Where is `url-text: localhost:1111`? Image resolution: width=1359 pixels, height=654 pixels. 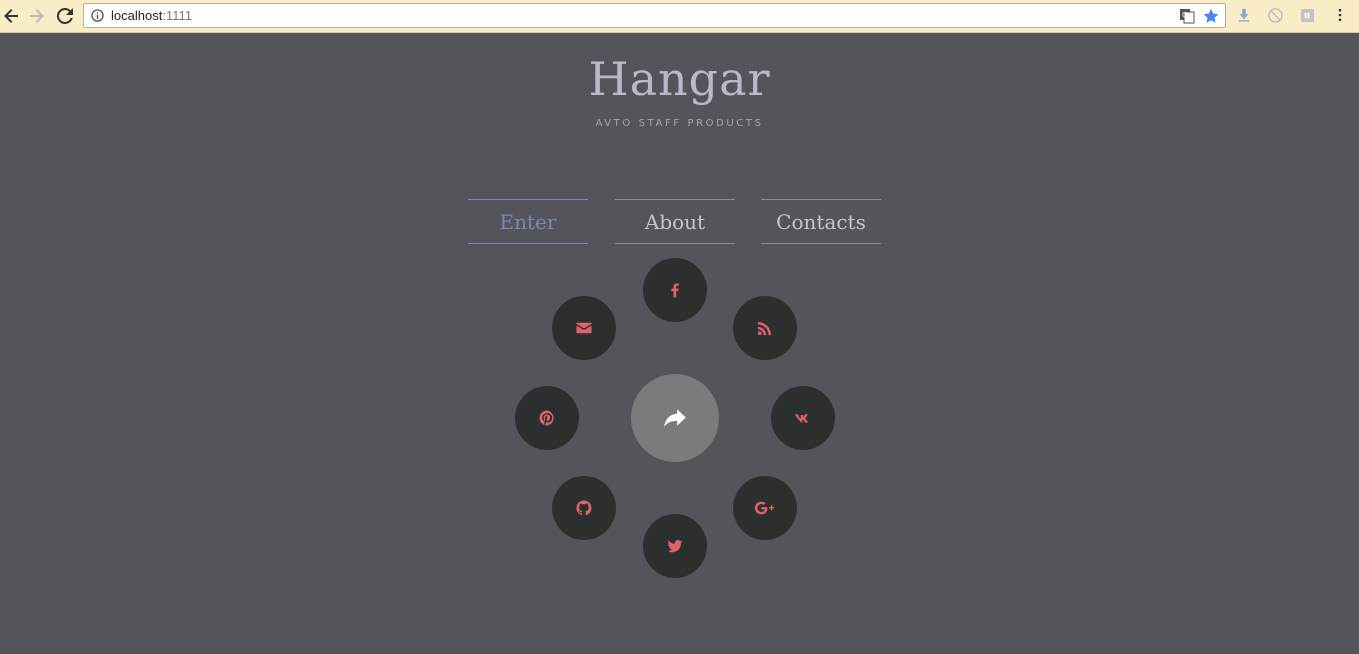 url-text: localhost:1111 is located at coordinates (151, 15).